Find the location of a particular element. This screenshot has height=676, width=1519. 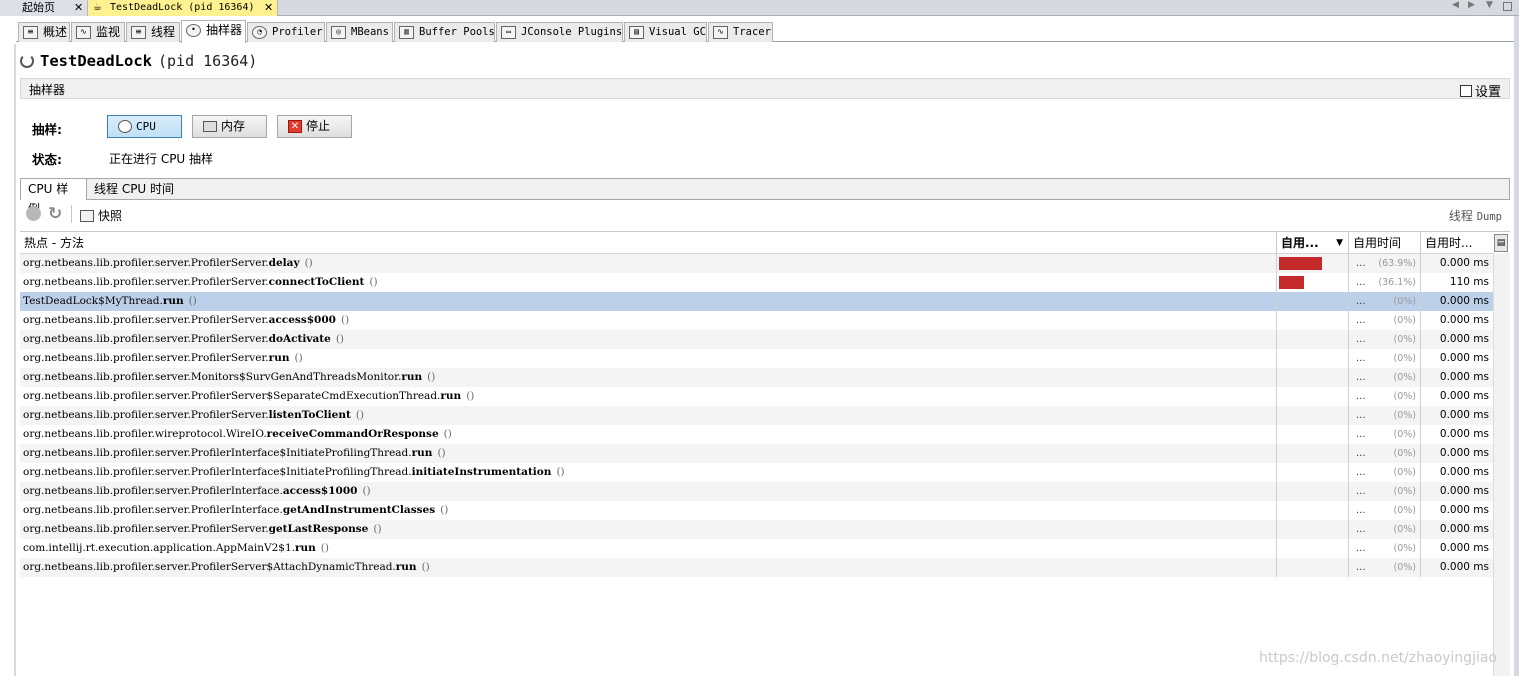

tab-label: Tracer is located at coordinates (752, 32).